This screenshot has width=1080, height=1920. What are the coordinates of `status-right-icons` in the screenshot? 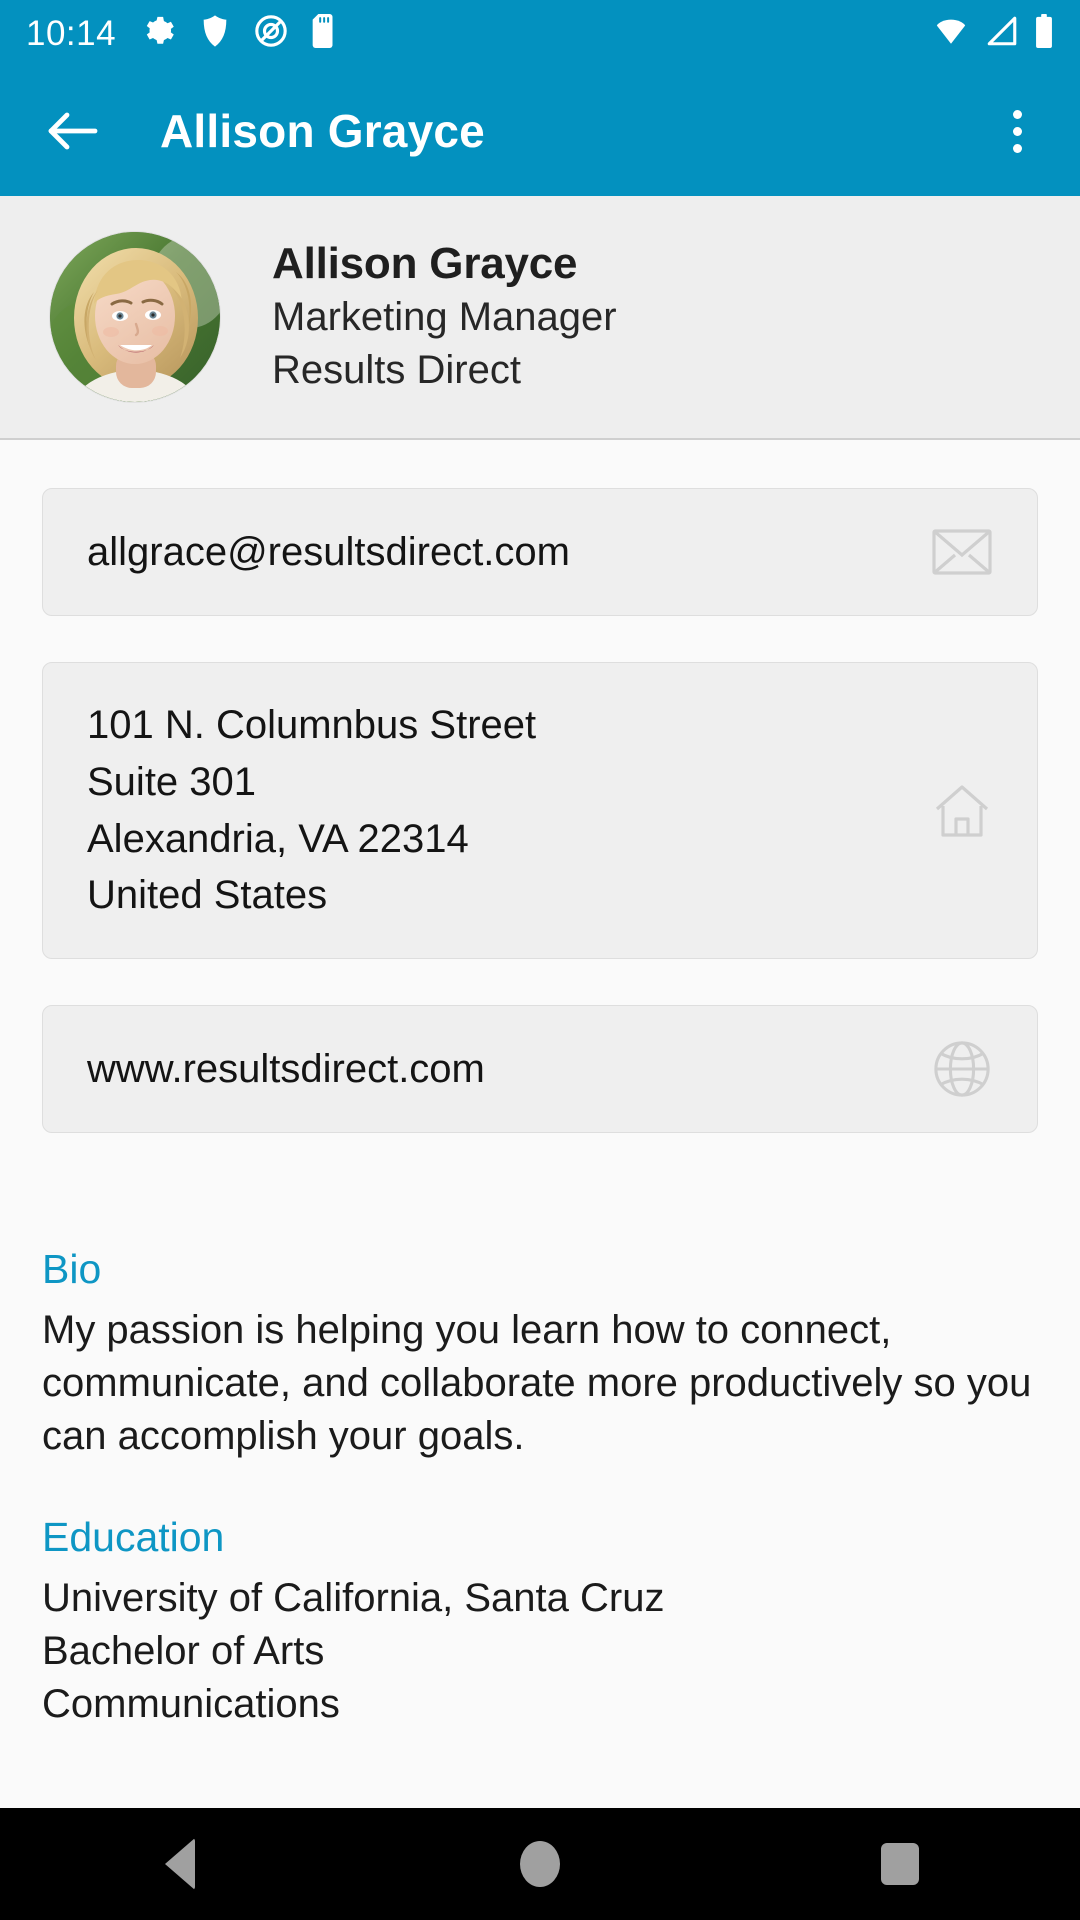 It's located at (993, 33).